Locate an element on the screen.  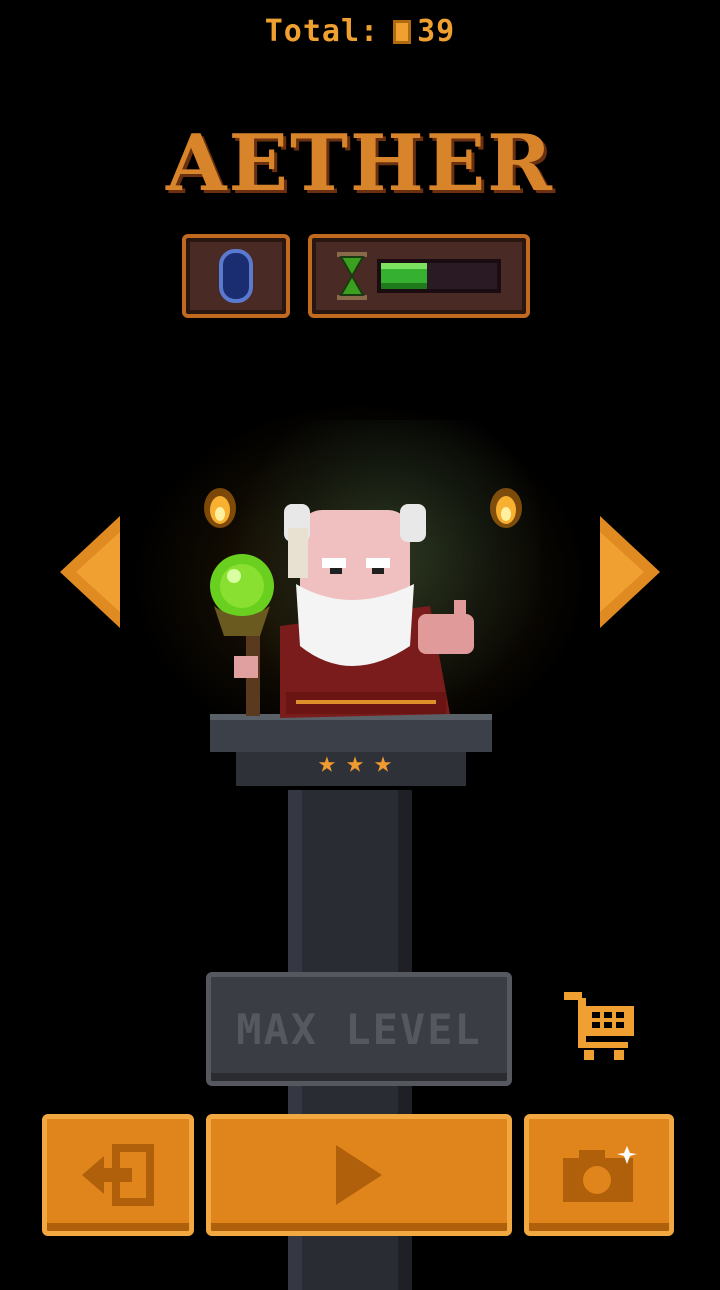
cart-icon is located at coordinates (600, 1027).